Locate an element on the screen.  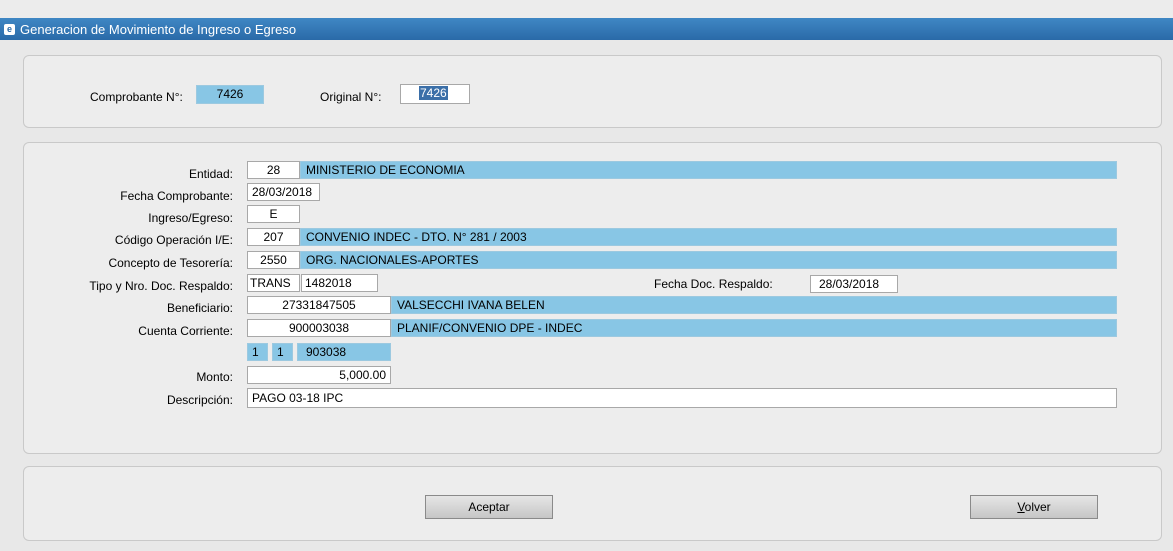
nro-doc-field: 1482018 is located at coordinates (339, 283).